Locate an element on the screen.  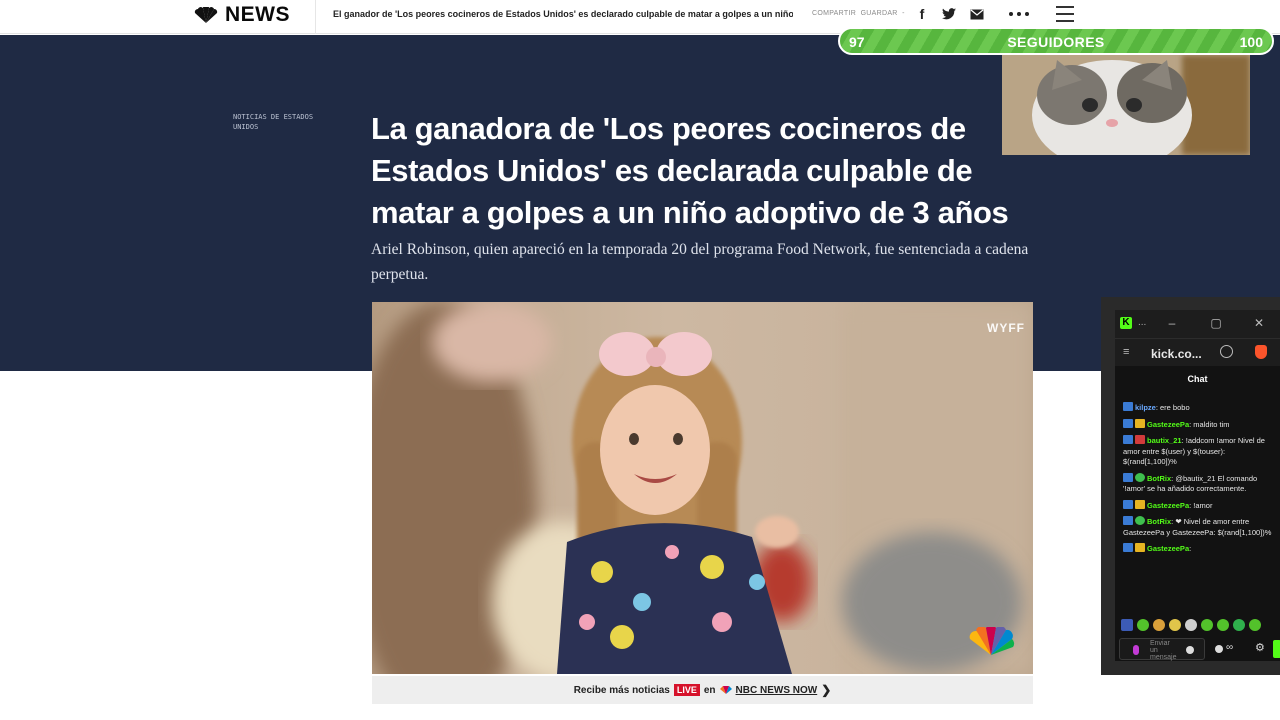
share-label: COMPARTIR is located at coordinates (834, 13).